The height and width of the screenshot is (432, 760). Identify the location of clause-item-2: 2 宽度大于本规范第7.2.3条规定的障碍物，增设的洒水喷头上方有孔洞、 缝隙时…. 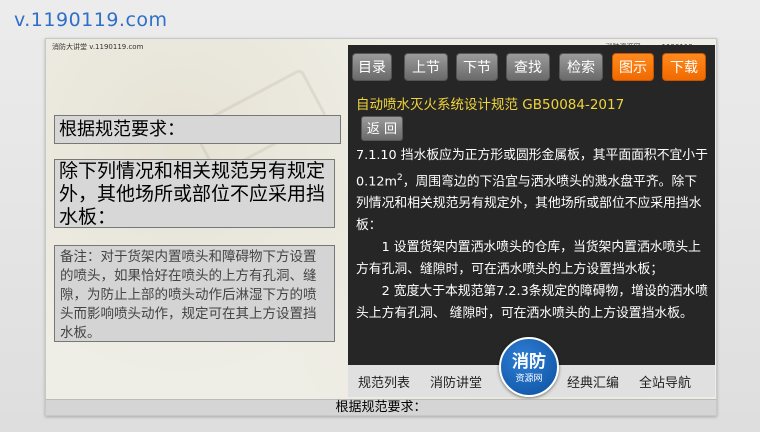
(532, 303).